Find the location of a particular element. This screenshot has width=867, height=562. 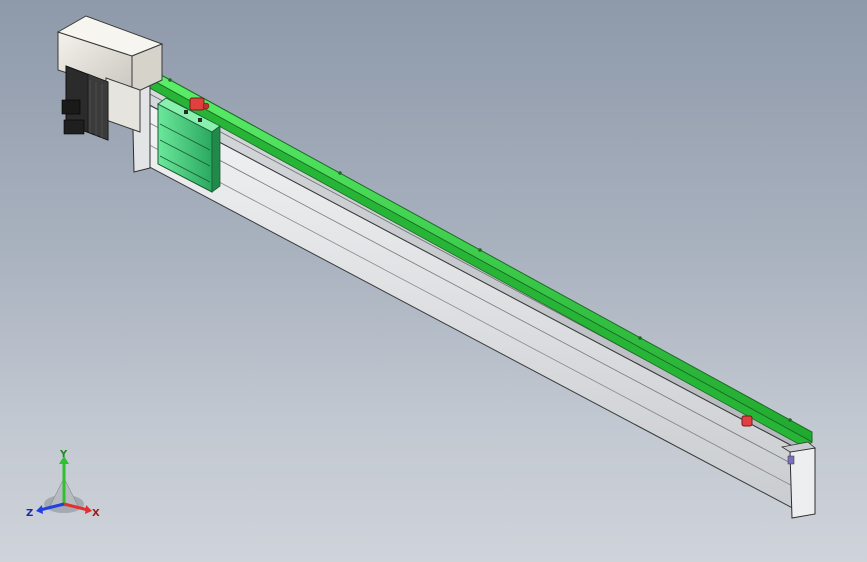

end-cap-bolt is located at coordinates (791, 460).